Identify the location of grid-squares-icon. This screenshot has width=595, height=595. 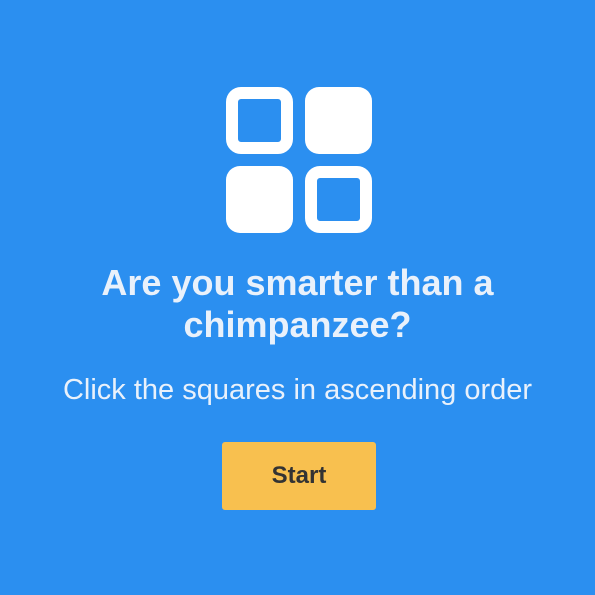
(299, 160).